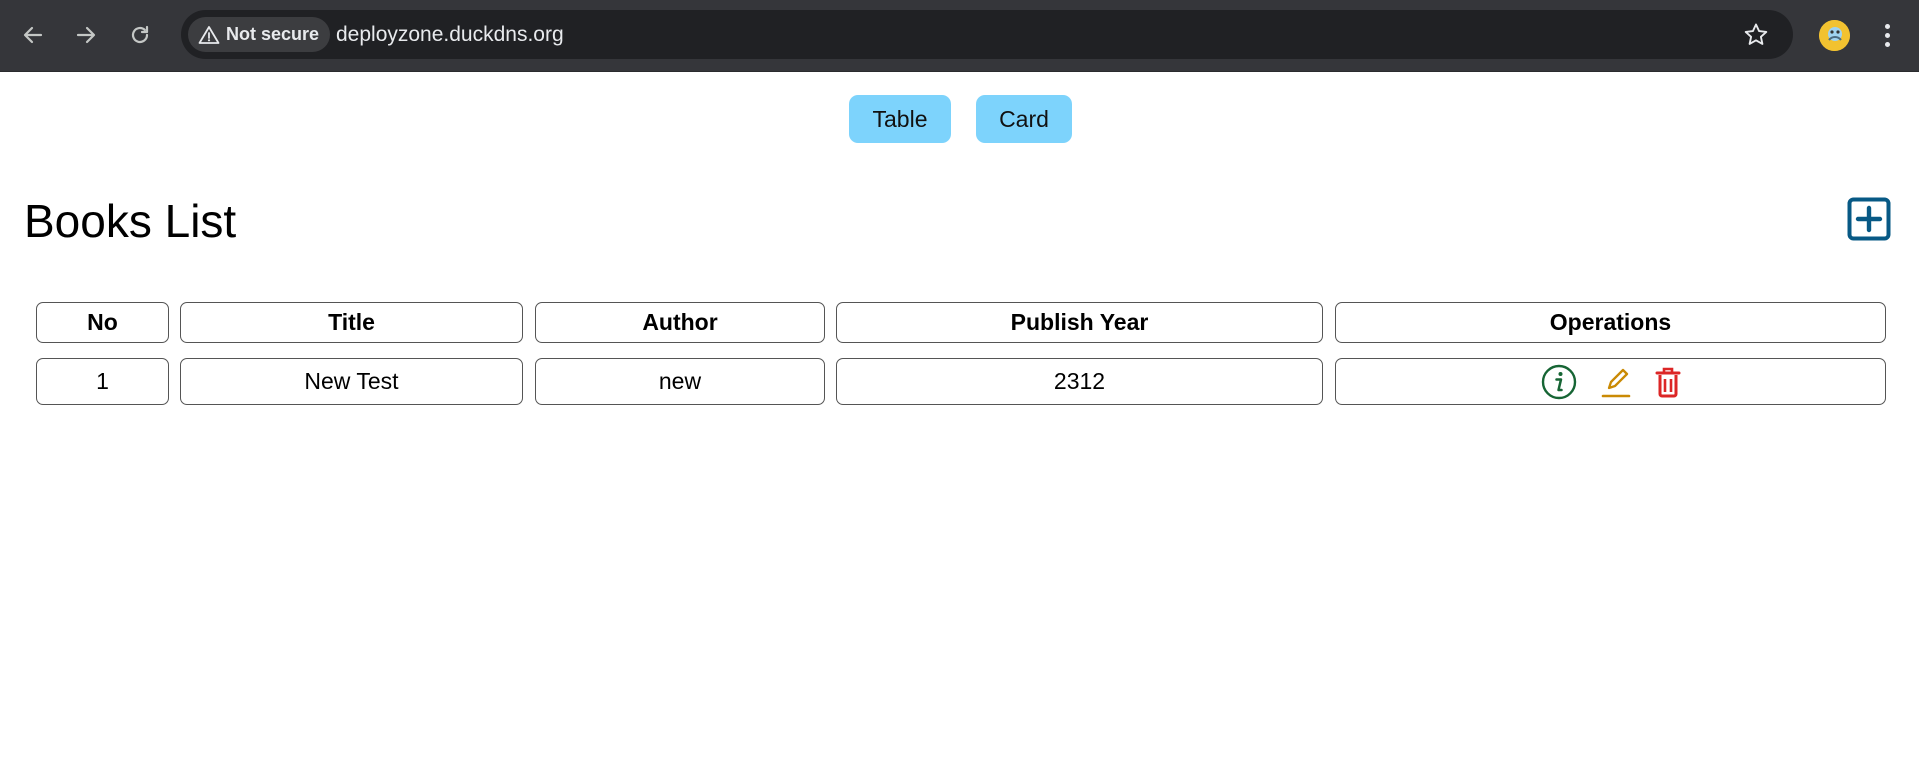  I want to click on url-text: deployzone.duckdns.org, so click(450, 34).